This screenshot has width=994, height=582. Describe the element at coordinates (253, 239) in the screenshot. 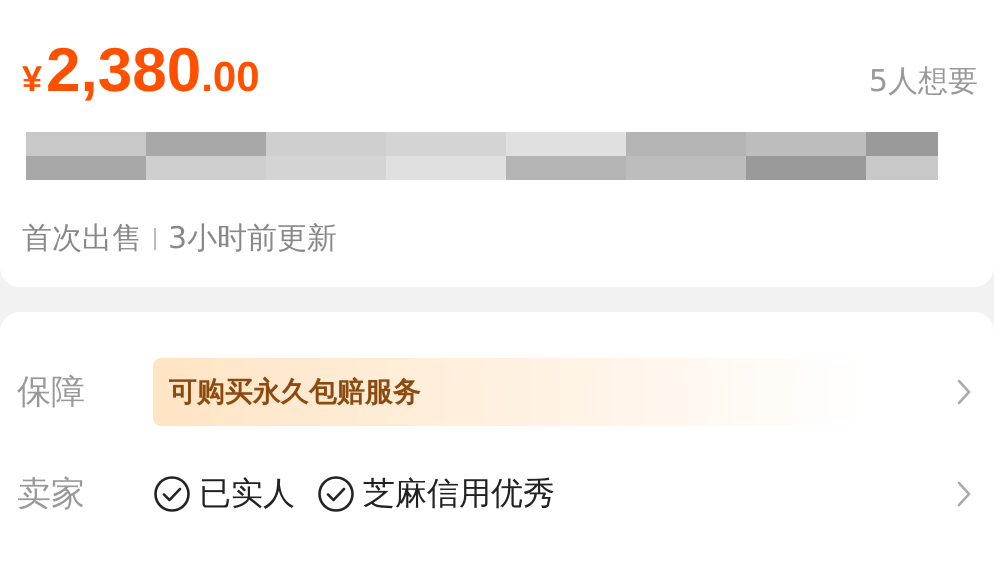

I see `meta-text: 3小时前更新` at that location.